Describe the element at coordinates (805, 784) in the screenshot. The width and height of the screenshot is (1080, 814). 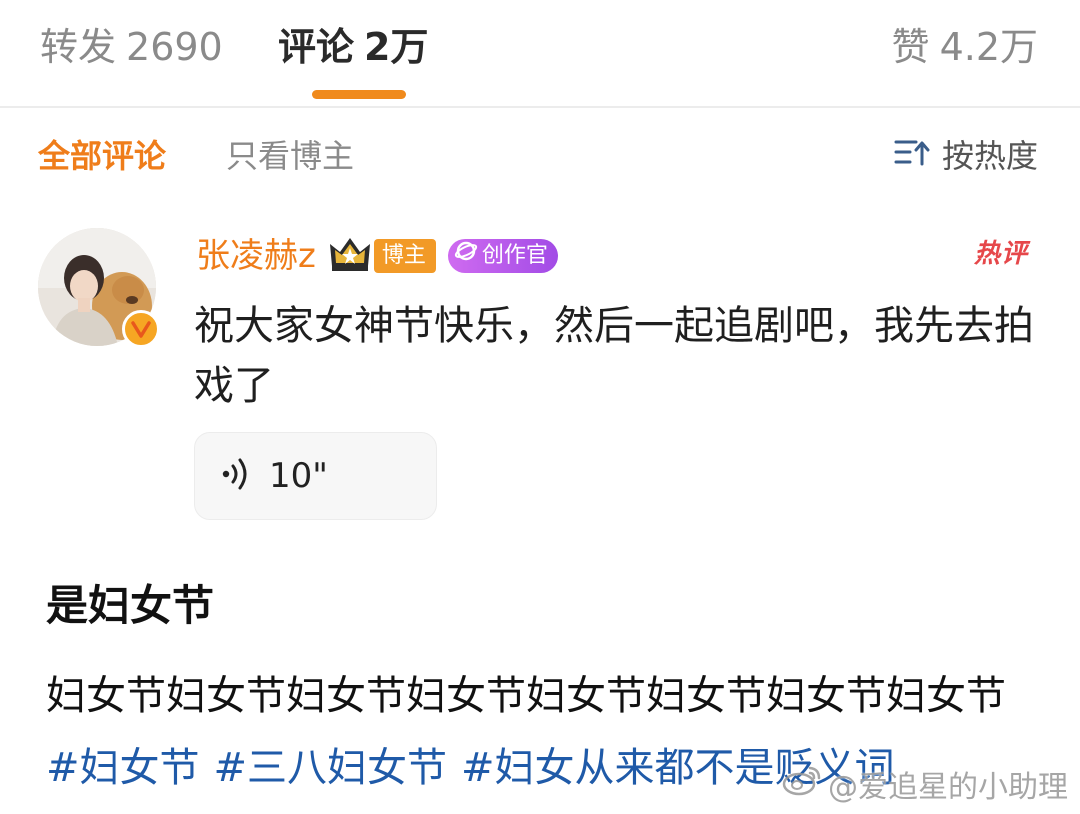
I see `weibo-logo-icon` at that location.